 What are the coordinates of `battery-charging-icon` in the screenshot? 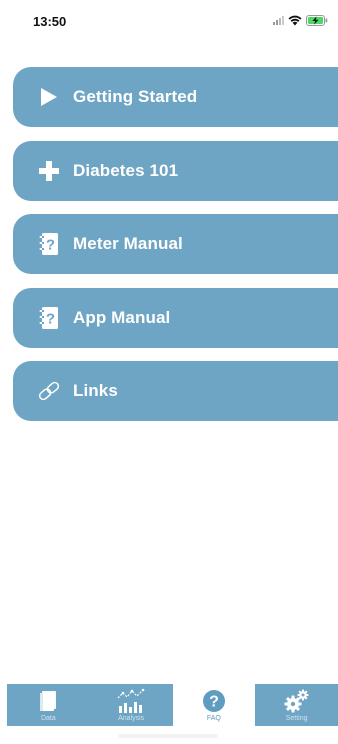 It's located at (317, 20).